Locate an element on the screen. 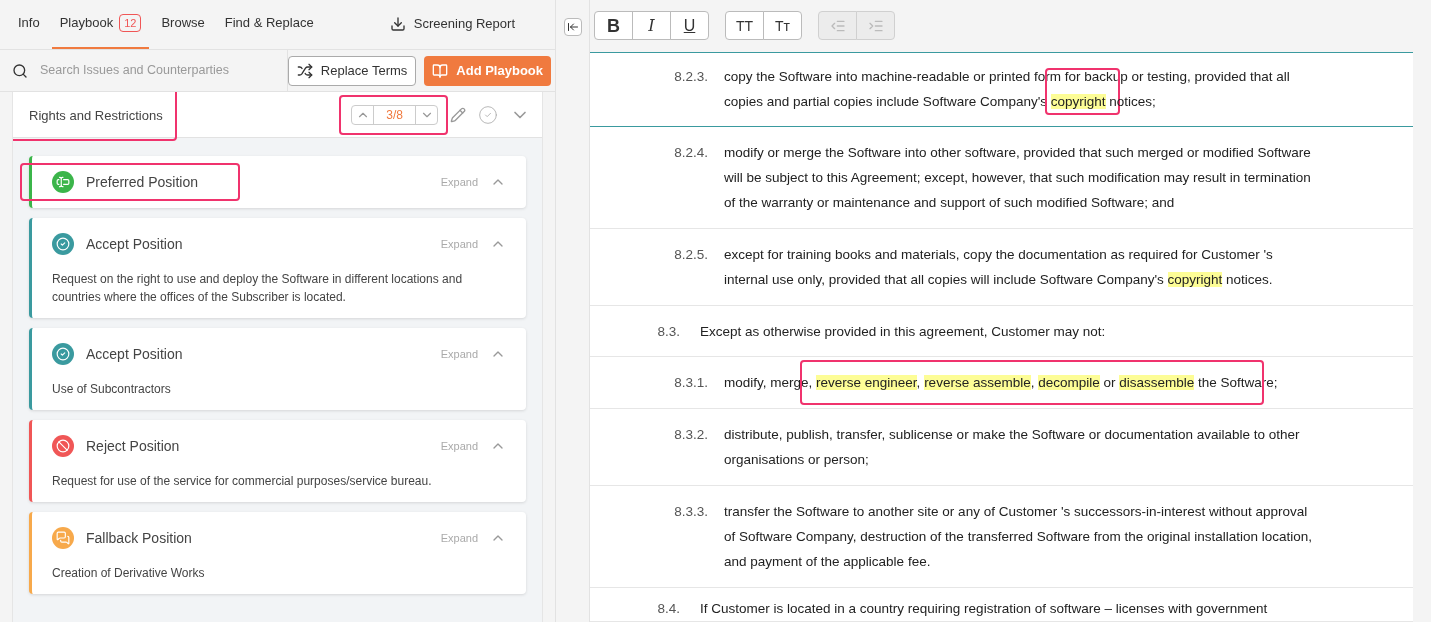 This screenshot has height=622, width=1431. position-title: Fallback Position is located at coordinates (139, 538).